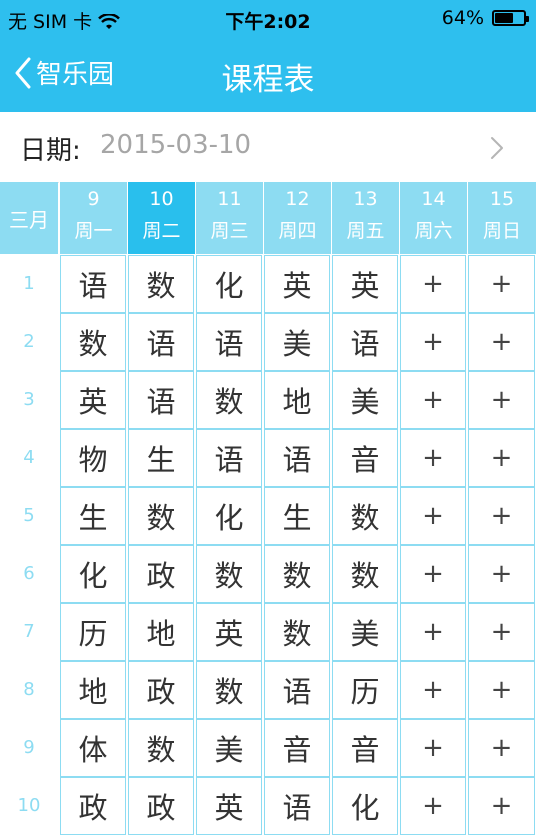 The height and width of the screenshot is (839, 536). Describe the element at coordinates (268, 147) in the screenshot. I see `date-row: 日期: 2015-03-10` at that location.